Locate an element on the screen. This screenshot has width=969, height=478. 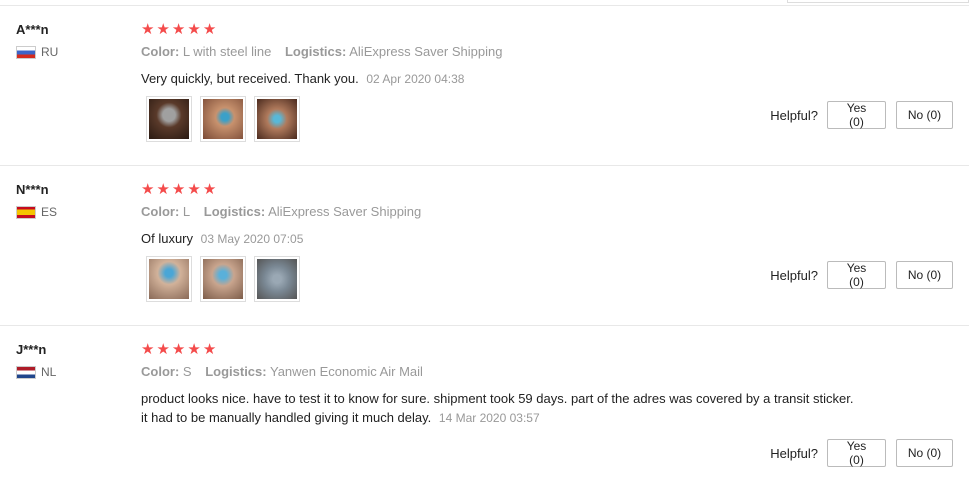
reviewer-country: ES is located at coordinates (36, 212).